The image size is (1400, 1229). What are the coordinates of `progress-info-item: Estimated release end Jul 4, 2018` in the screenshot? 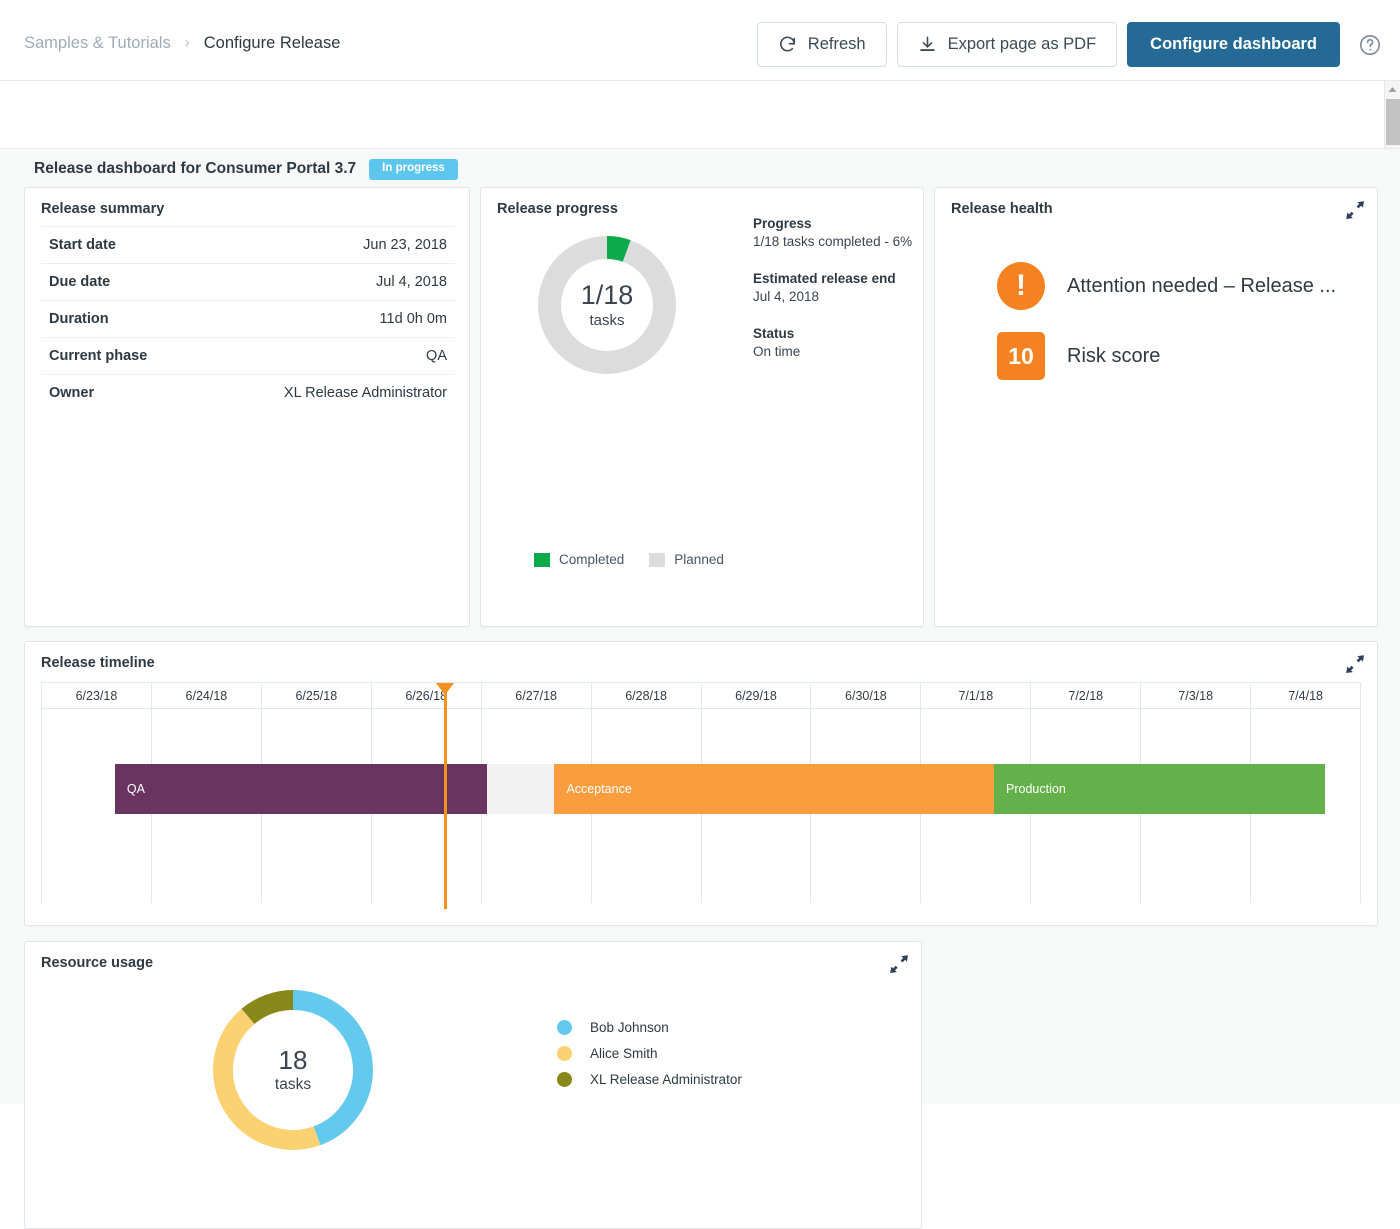 It's located at (833, 287).